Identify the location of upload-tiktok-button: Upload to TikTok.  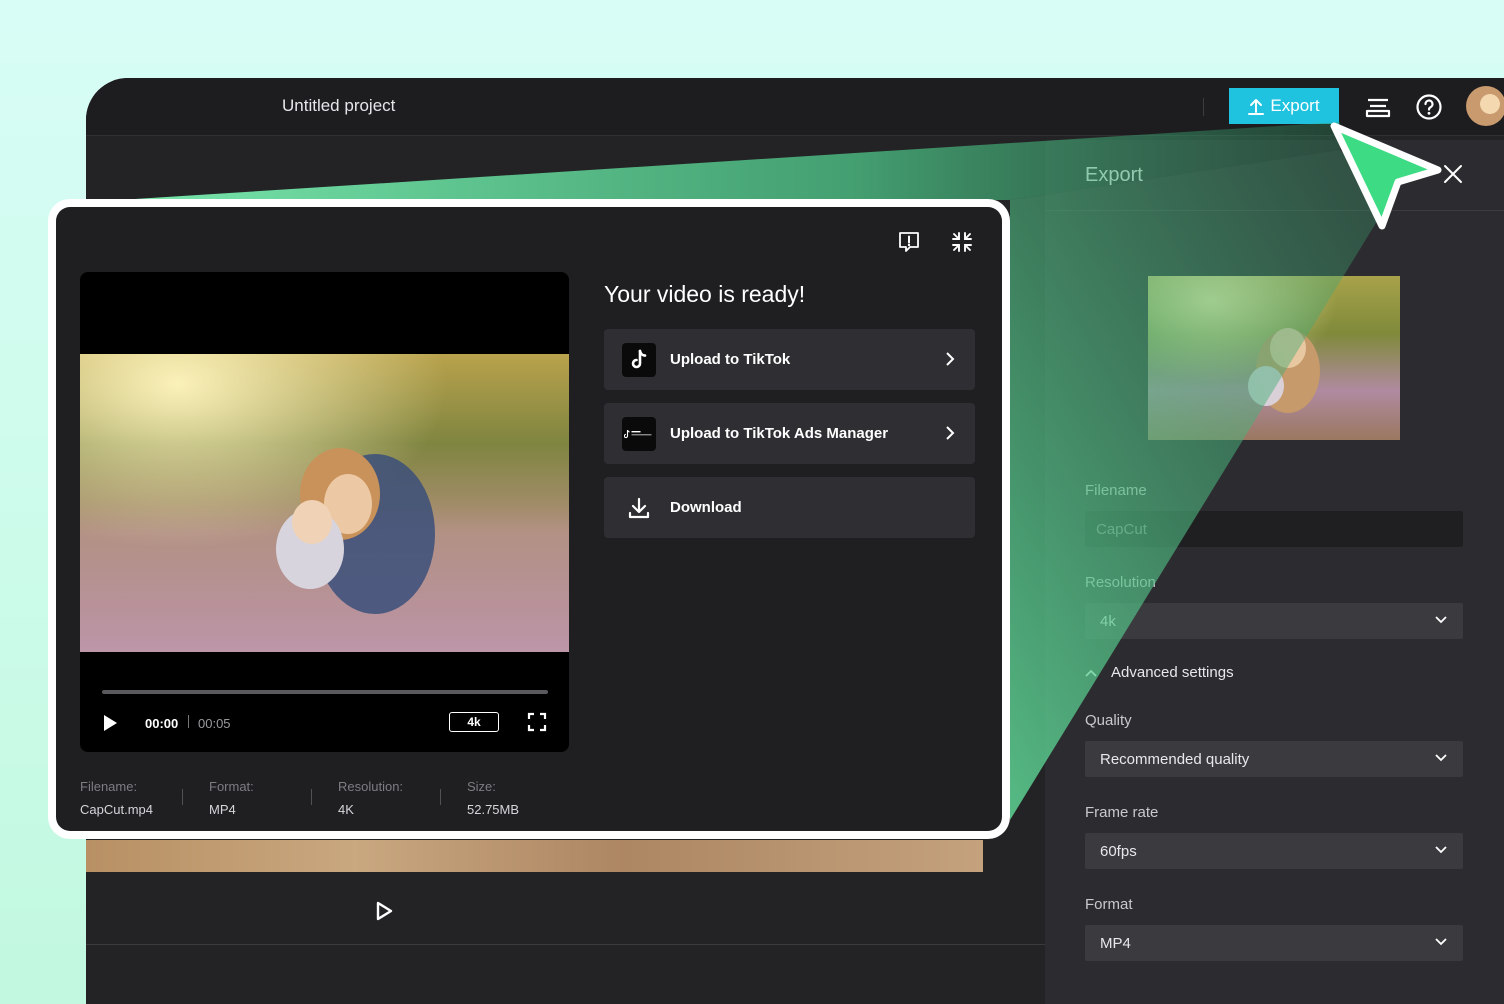
(789, 359).